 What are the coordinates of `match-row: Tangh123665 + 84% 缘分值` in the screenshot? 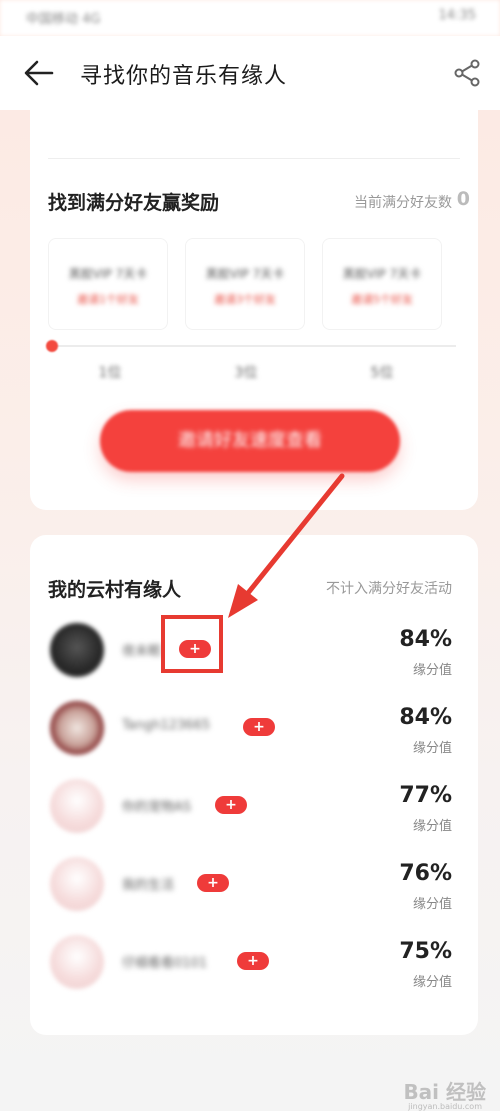 It's located at (254, 730).